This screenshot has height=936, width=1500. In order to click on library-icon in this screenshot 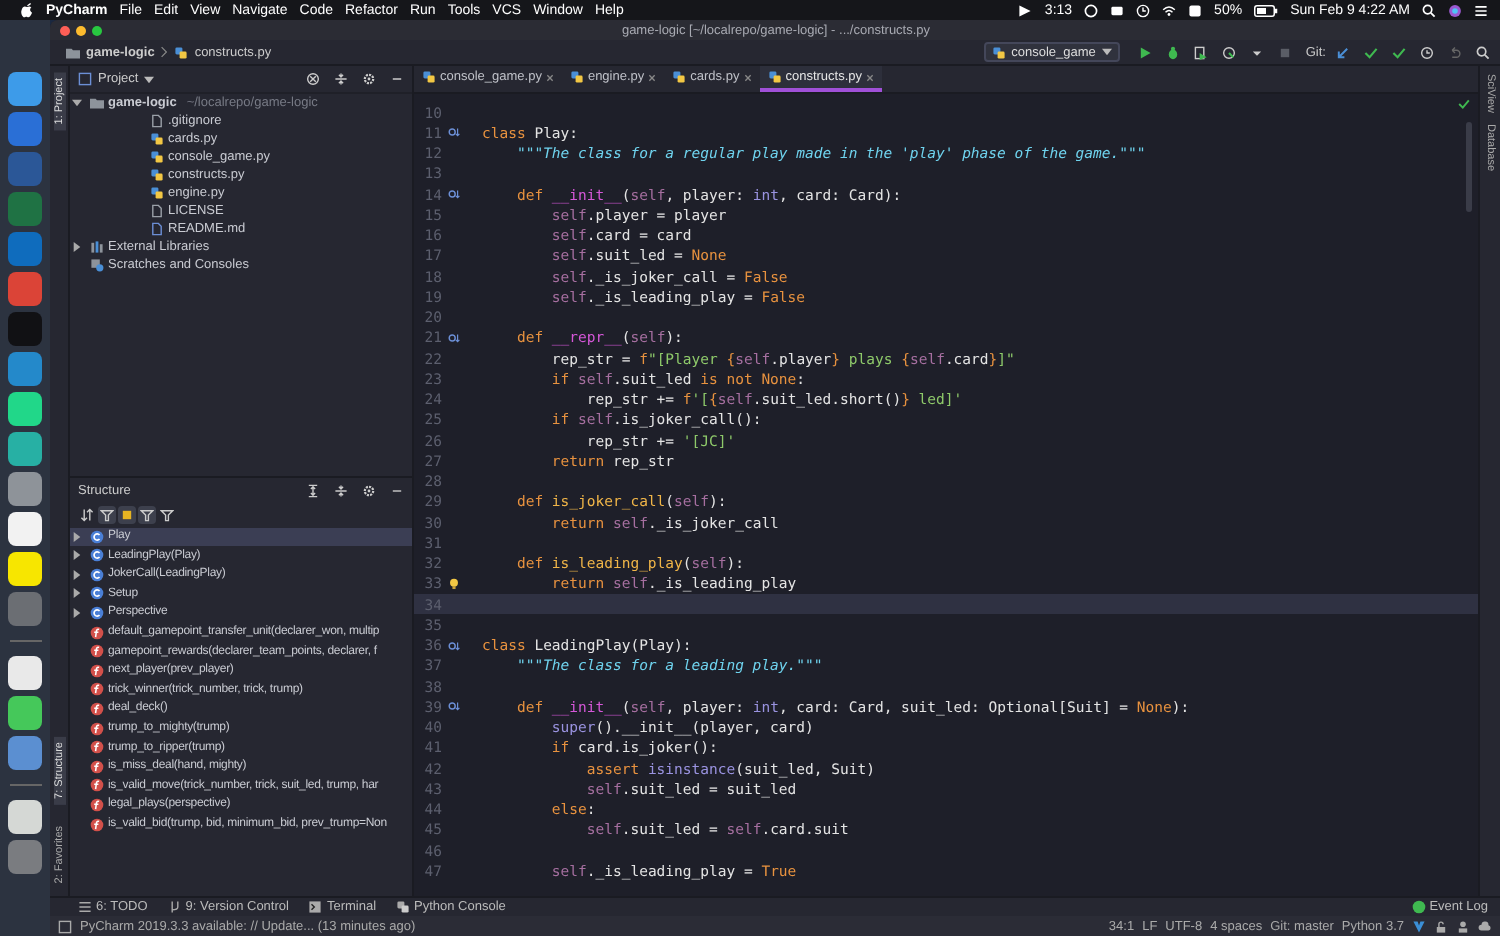, I will do `click(97, 247)`.